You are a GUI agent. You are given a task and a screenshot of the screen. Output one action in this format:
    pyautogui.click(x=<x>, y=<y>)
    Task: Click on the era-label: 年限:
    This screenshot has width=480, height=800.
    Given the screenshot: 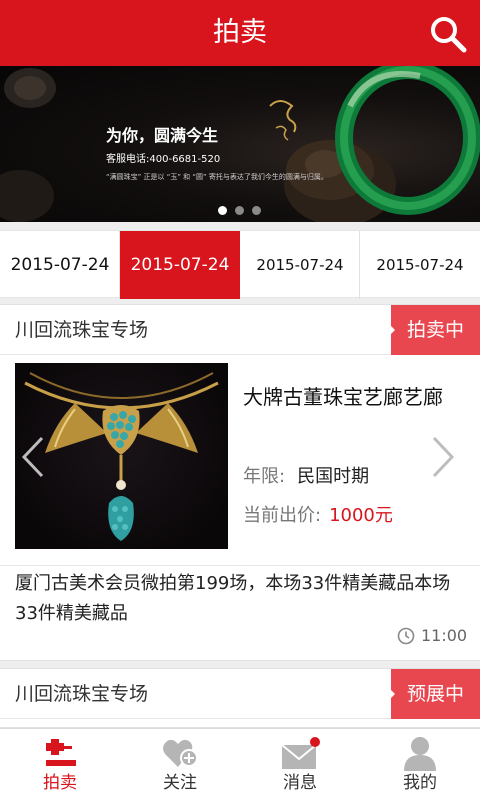 What is the action you would take?
    pyautogui.click(x=264, y=476)
    